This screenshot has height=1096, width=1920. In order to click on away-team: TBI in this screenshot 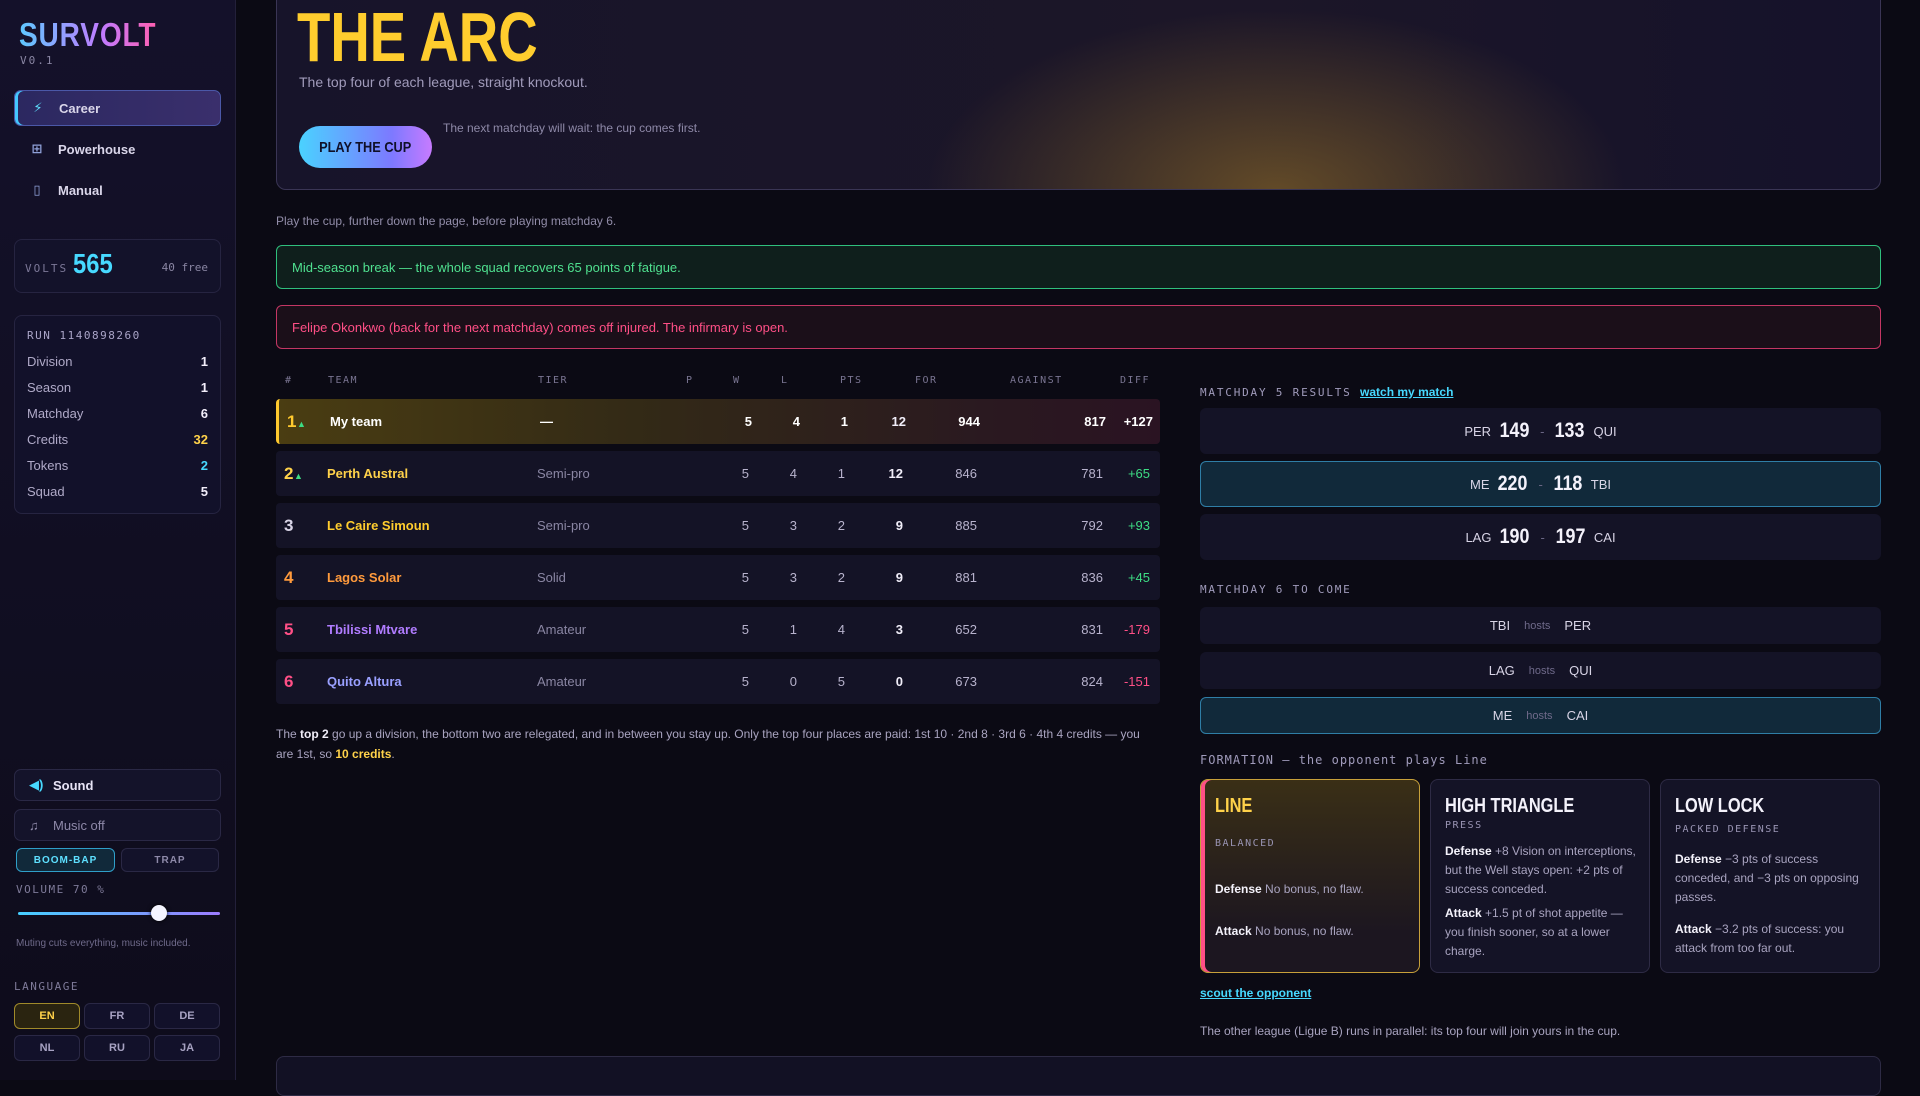, I will do `click(1600, 484)`.